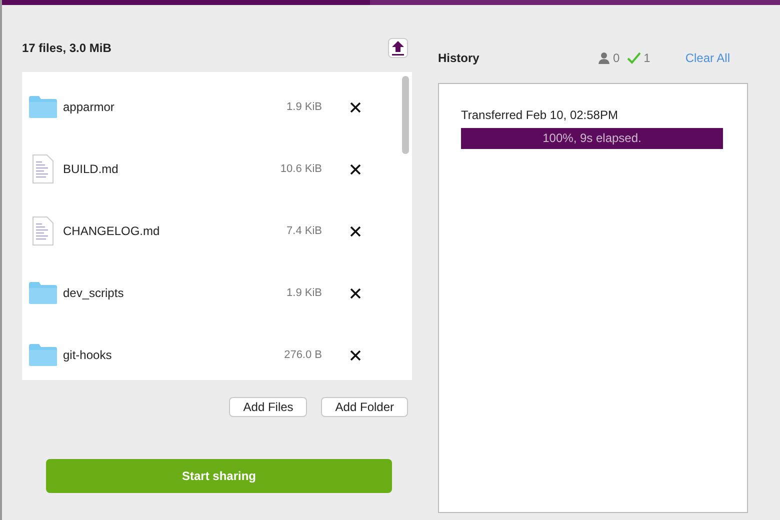  Describe the element at coordinates (67, 48) in the screenshot. I see `file-summary: 17 files, 3.0 MiB` at that location.